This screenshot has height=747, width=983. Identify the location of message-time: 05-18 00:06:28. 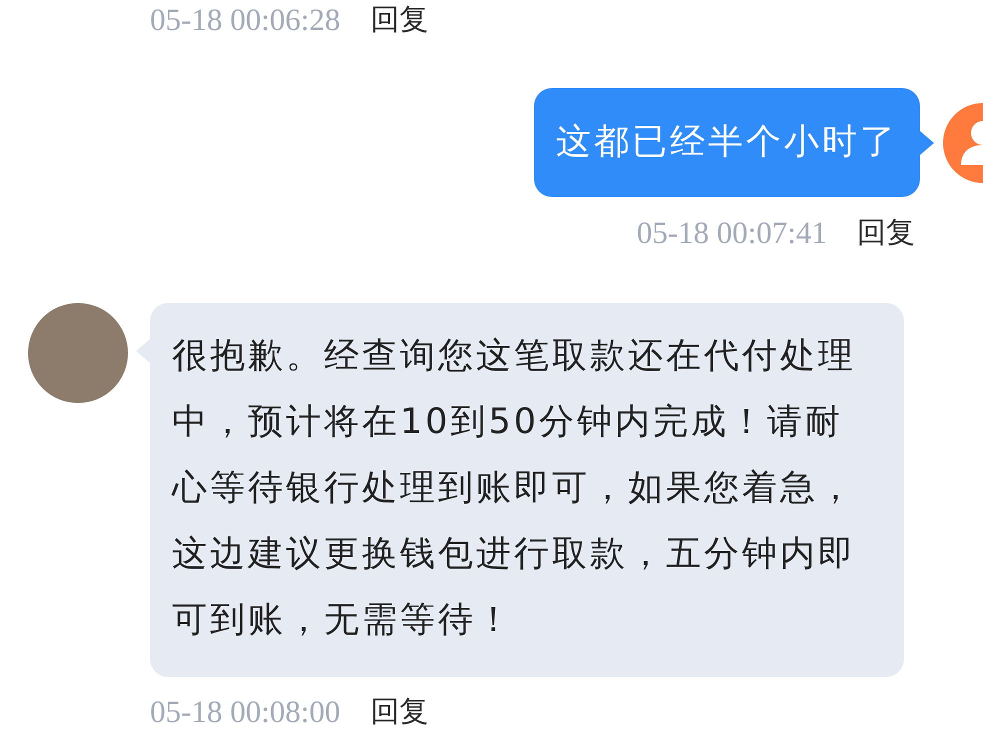
(245, 20).